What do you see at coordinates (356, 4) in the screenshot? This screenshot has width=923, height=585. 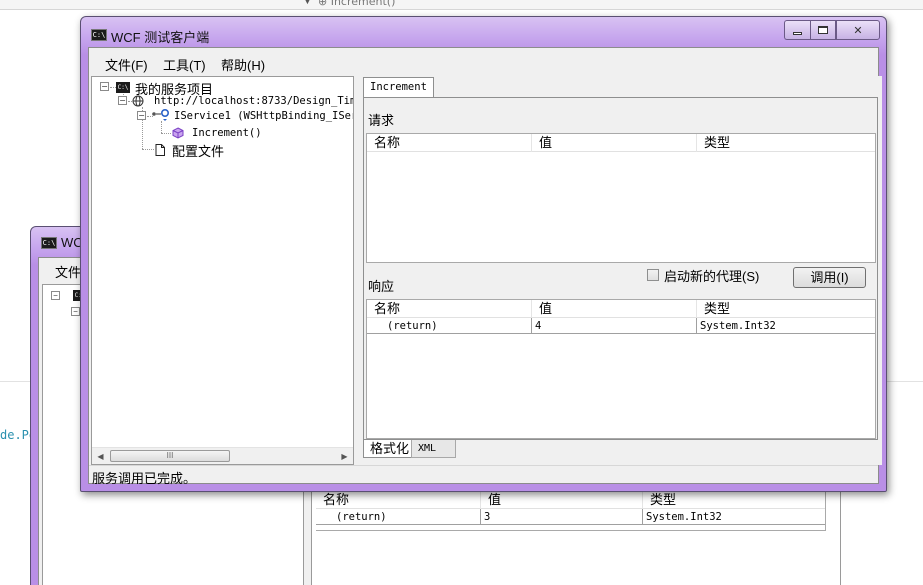 I see `member-dropdown: ⊕ Increment()` at bounding box center [356, 4].